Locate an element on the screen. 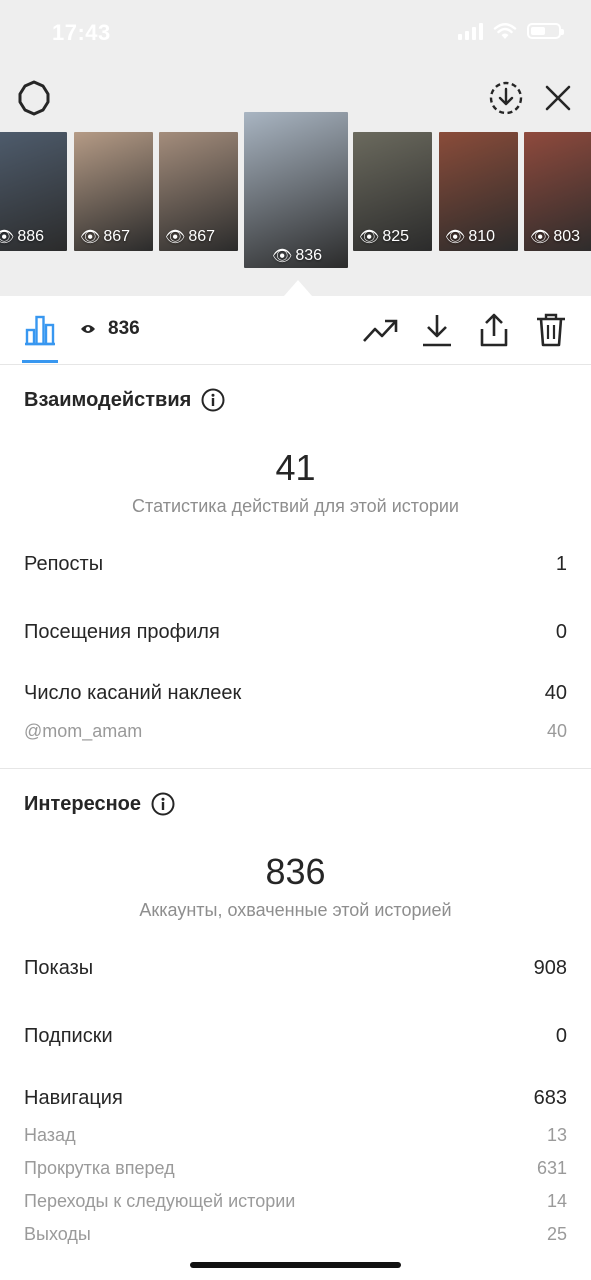 The image size is (591, 1280). stat-value: 908 is located at coordinates (550, 968).